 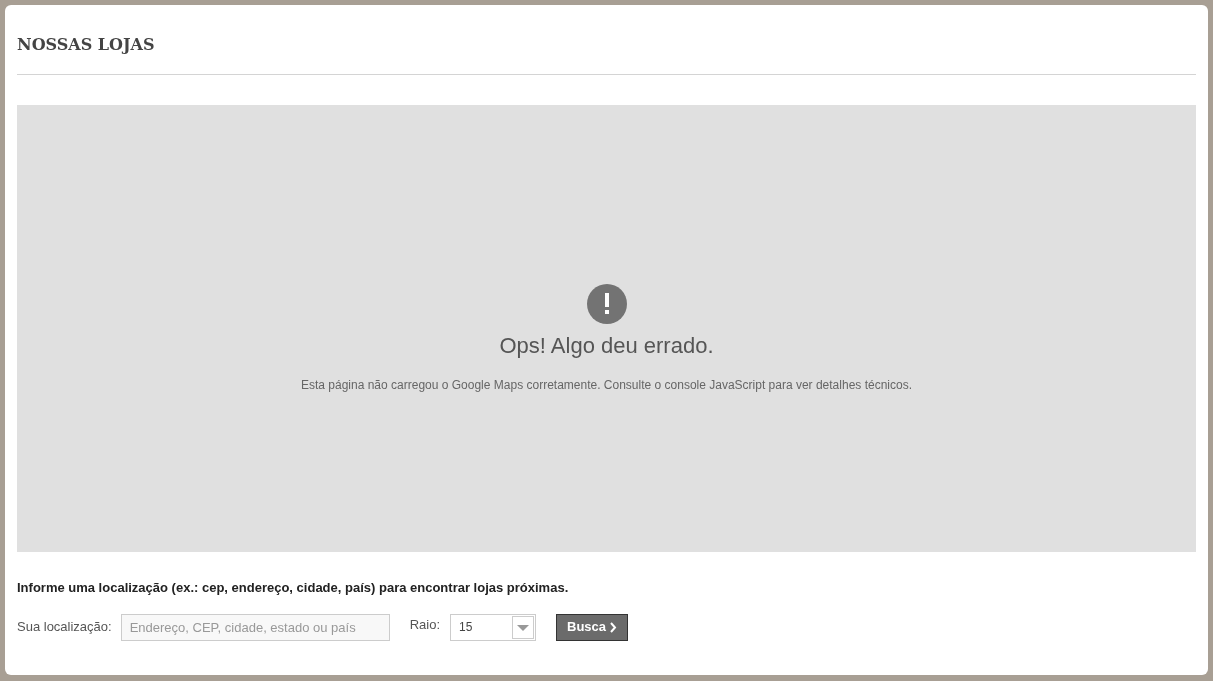 I want to click on radius-label: Raio:, so click(x=425, y=625).